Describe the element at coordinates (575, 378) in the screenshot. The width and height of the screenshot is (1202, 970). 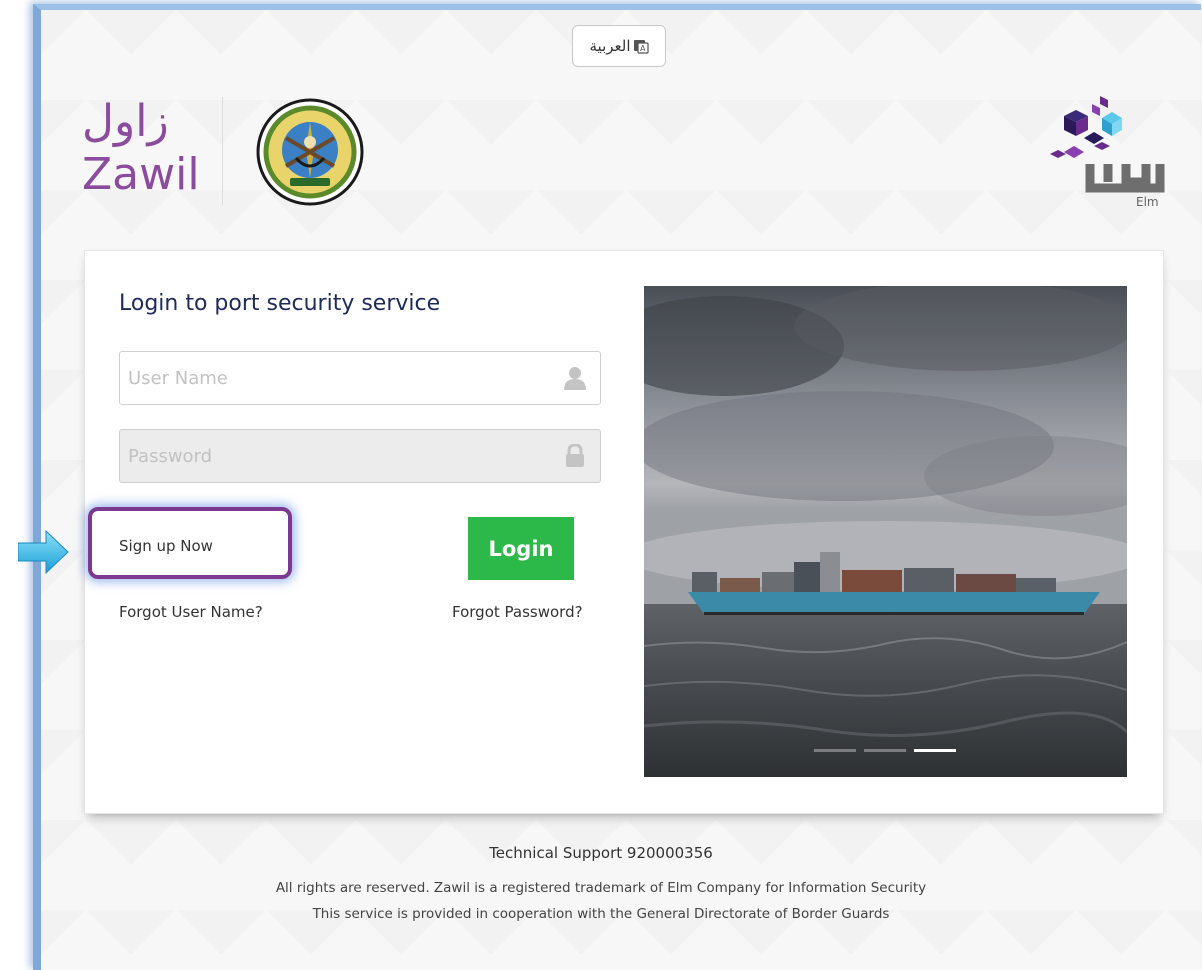
I see `user-icon` at that location.